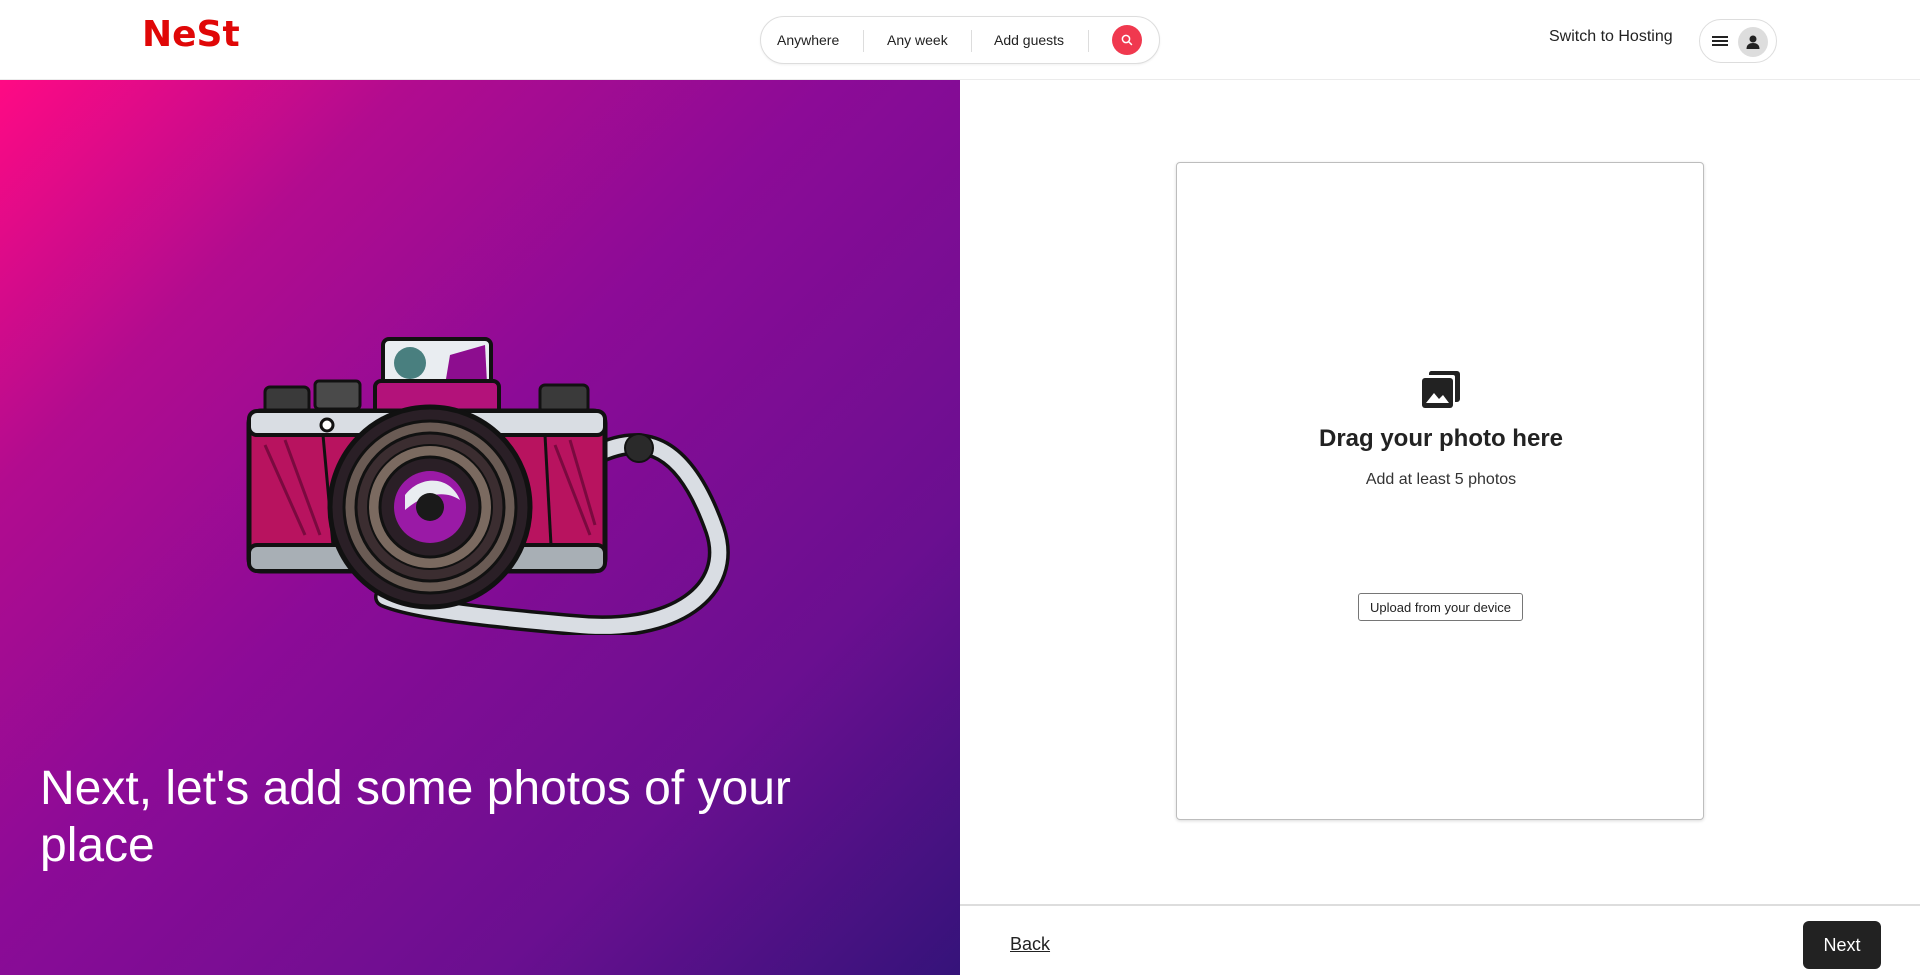 Image resolution: width=1920 pixels, height=975 pixels. What do you see at coordinates (1441, 389) in the screenshot?
I see `photo-stack-icon` at bounding box center [1441, 389].